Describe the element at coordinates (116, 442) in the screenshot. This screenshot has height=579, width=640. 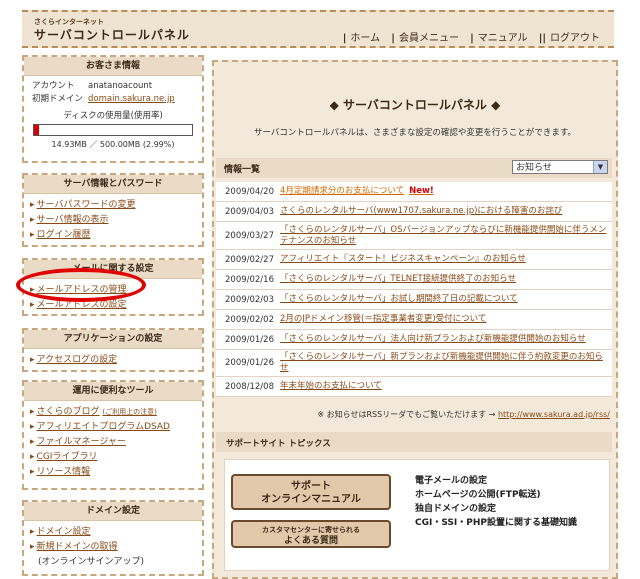
I see `menu-item-file-manager: ▸ ファイルマネージャー` at that location.